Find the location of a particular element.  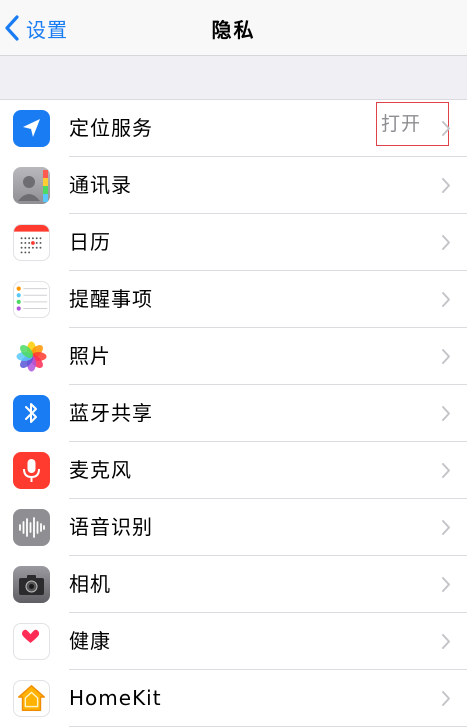

camera-icon is located at coordinates (31, 584).